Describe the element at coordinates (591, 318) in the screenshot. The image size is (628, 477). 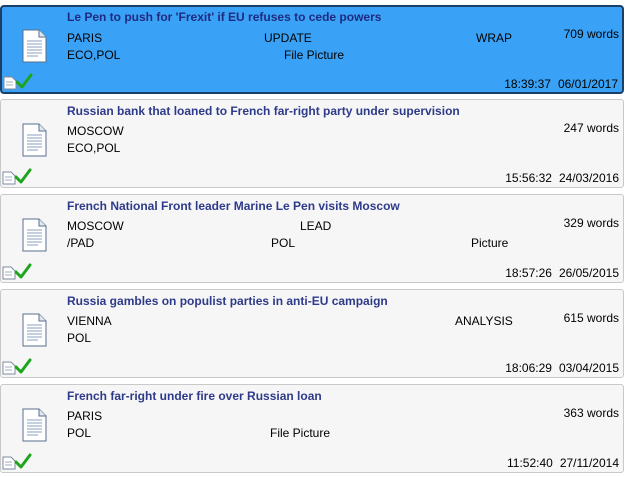
I see `item-word-count: 615 words` at that location.